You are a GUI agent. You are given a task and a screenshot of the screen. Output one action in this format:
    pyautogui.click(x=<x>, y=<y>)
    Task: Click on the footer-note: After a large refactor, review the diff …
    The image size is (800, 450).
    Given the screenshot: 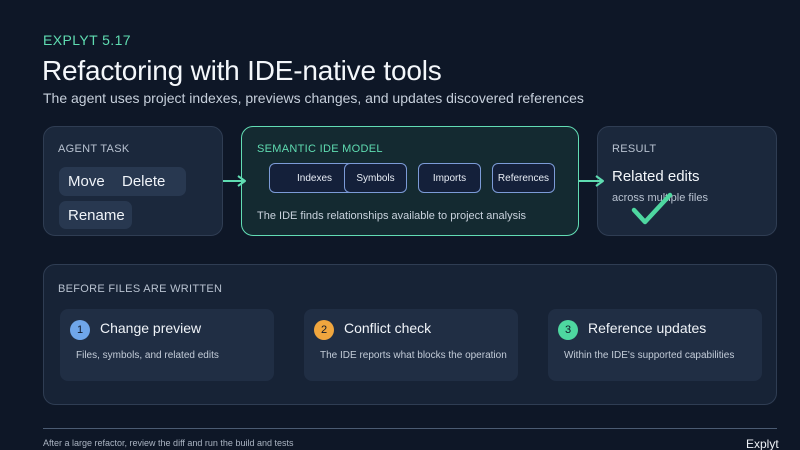 What is the action you would take?
    pyautogui.click(x=168, y=443)
    